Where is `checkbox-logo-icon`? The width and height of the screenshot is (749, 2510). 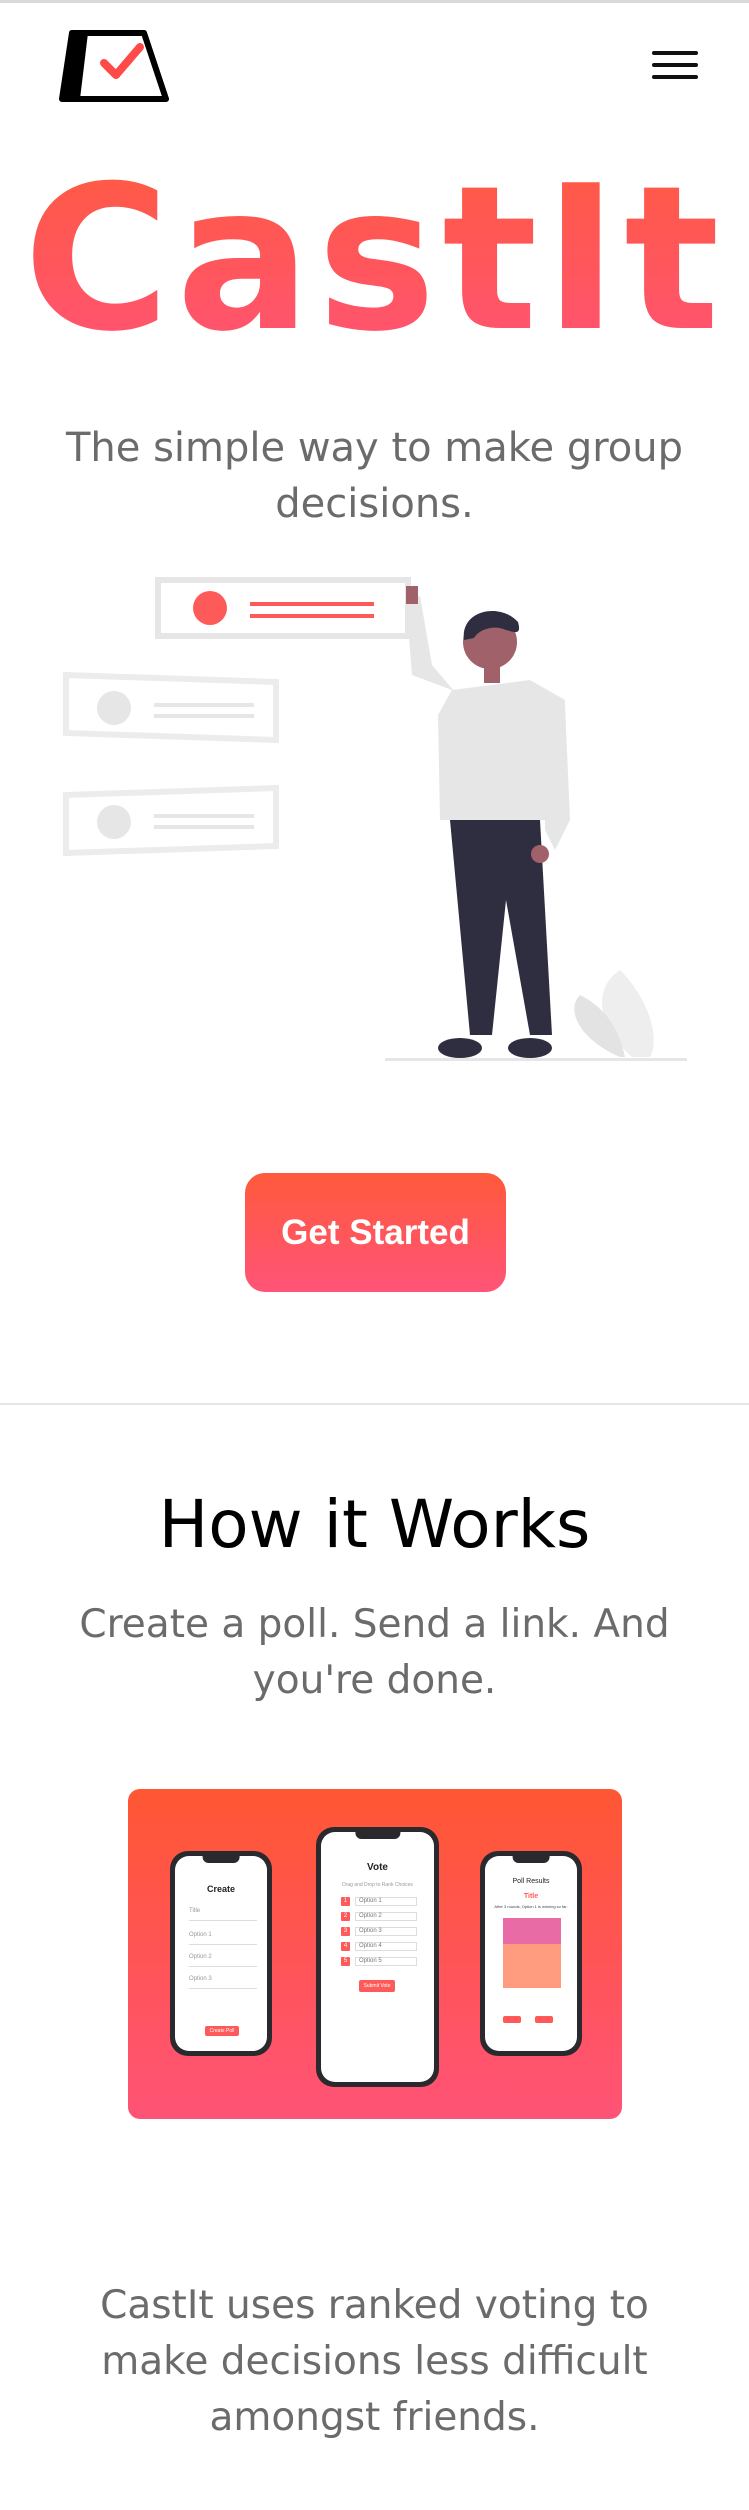 checkbox-logo-icon is located at coordinates (114, 66).